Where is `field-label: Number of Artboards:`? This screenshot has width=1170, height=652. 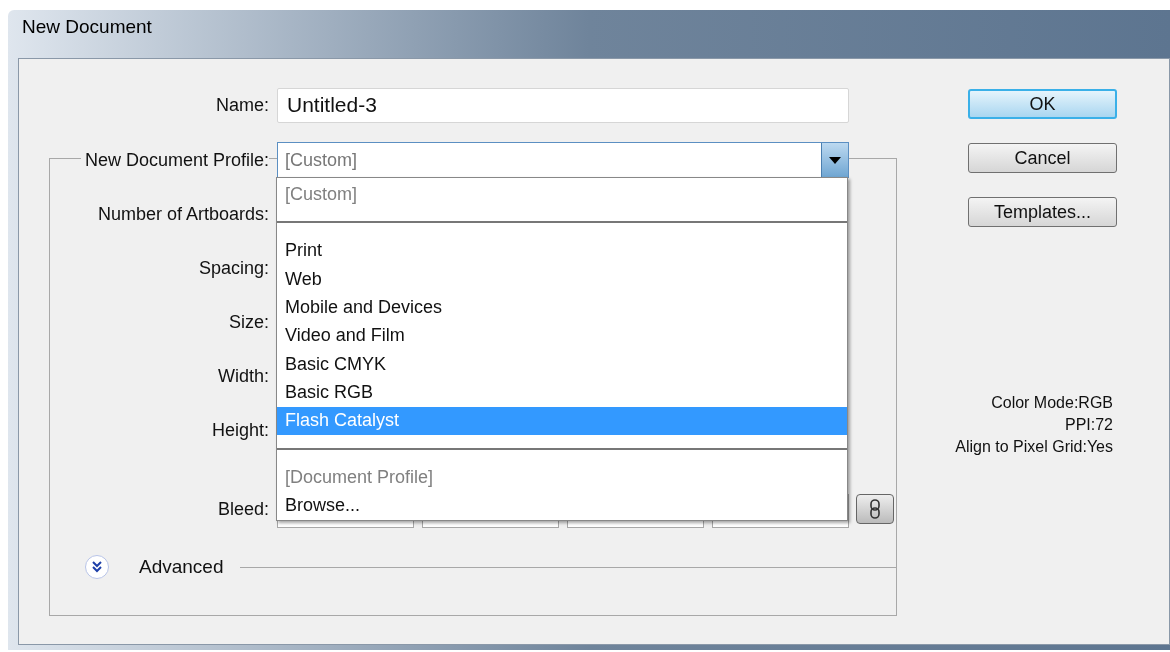 field-label: Number of Artboards: is located at coordinates (182, 214).